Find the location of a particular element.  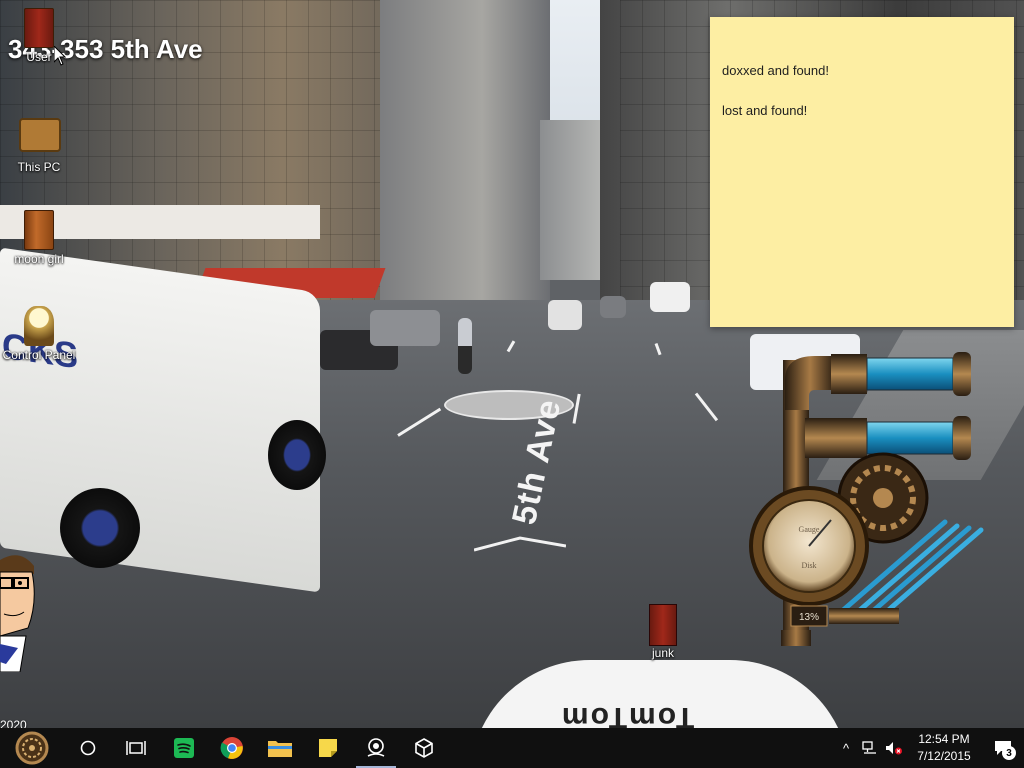

network-icon is located at coordinates (869, 747).